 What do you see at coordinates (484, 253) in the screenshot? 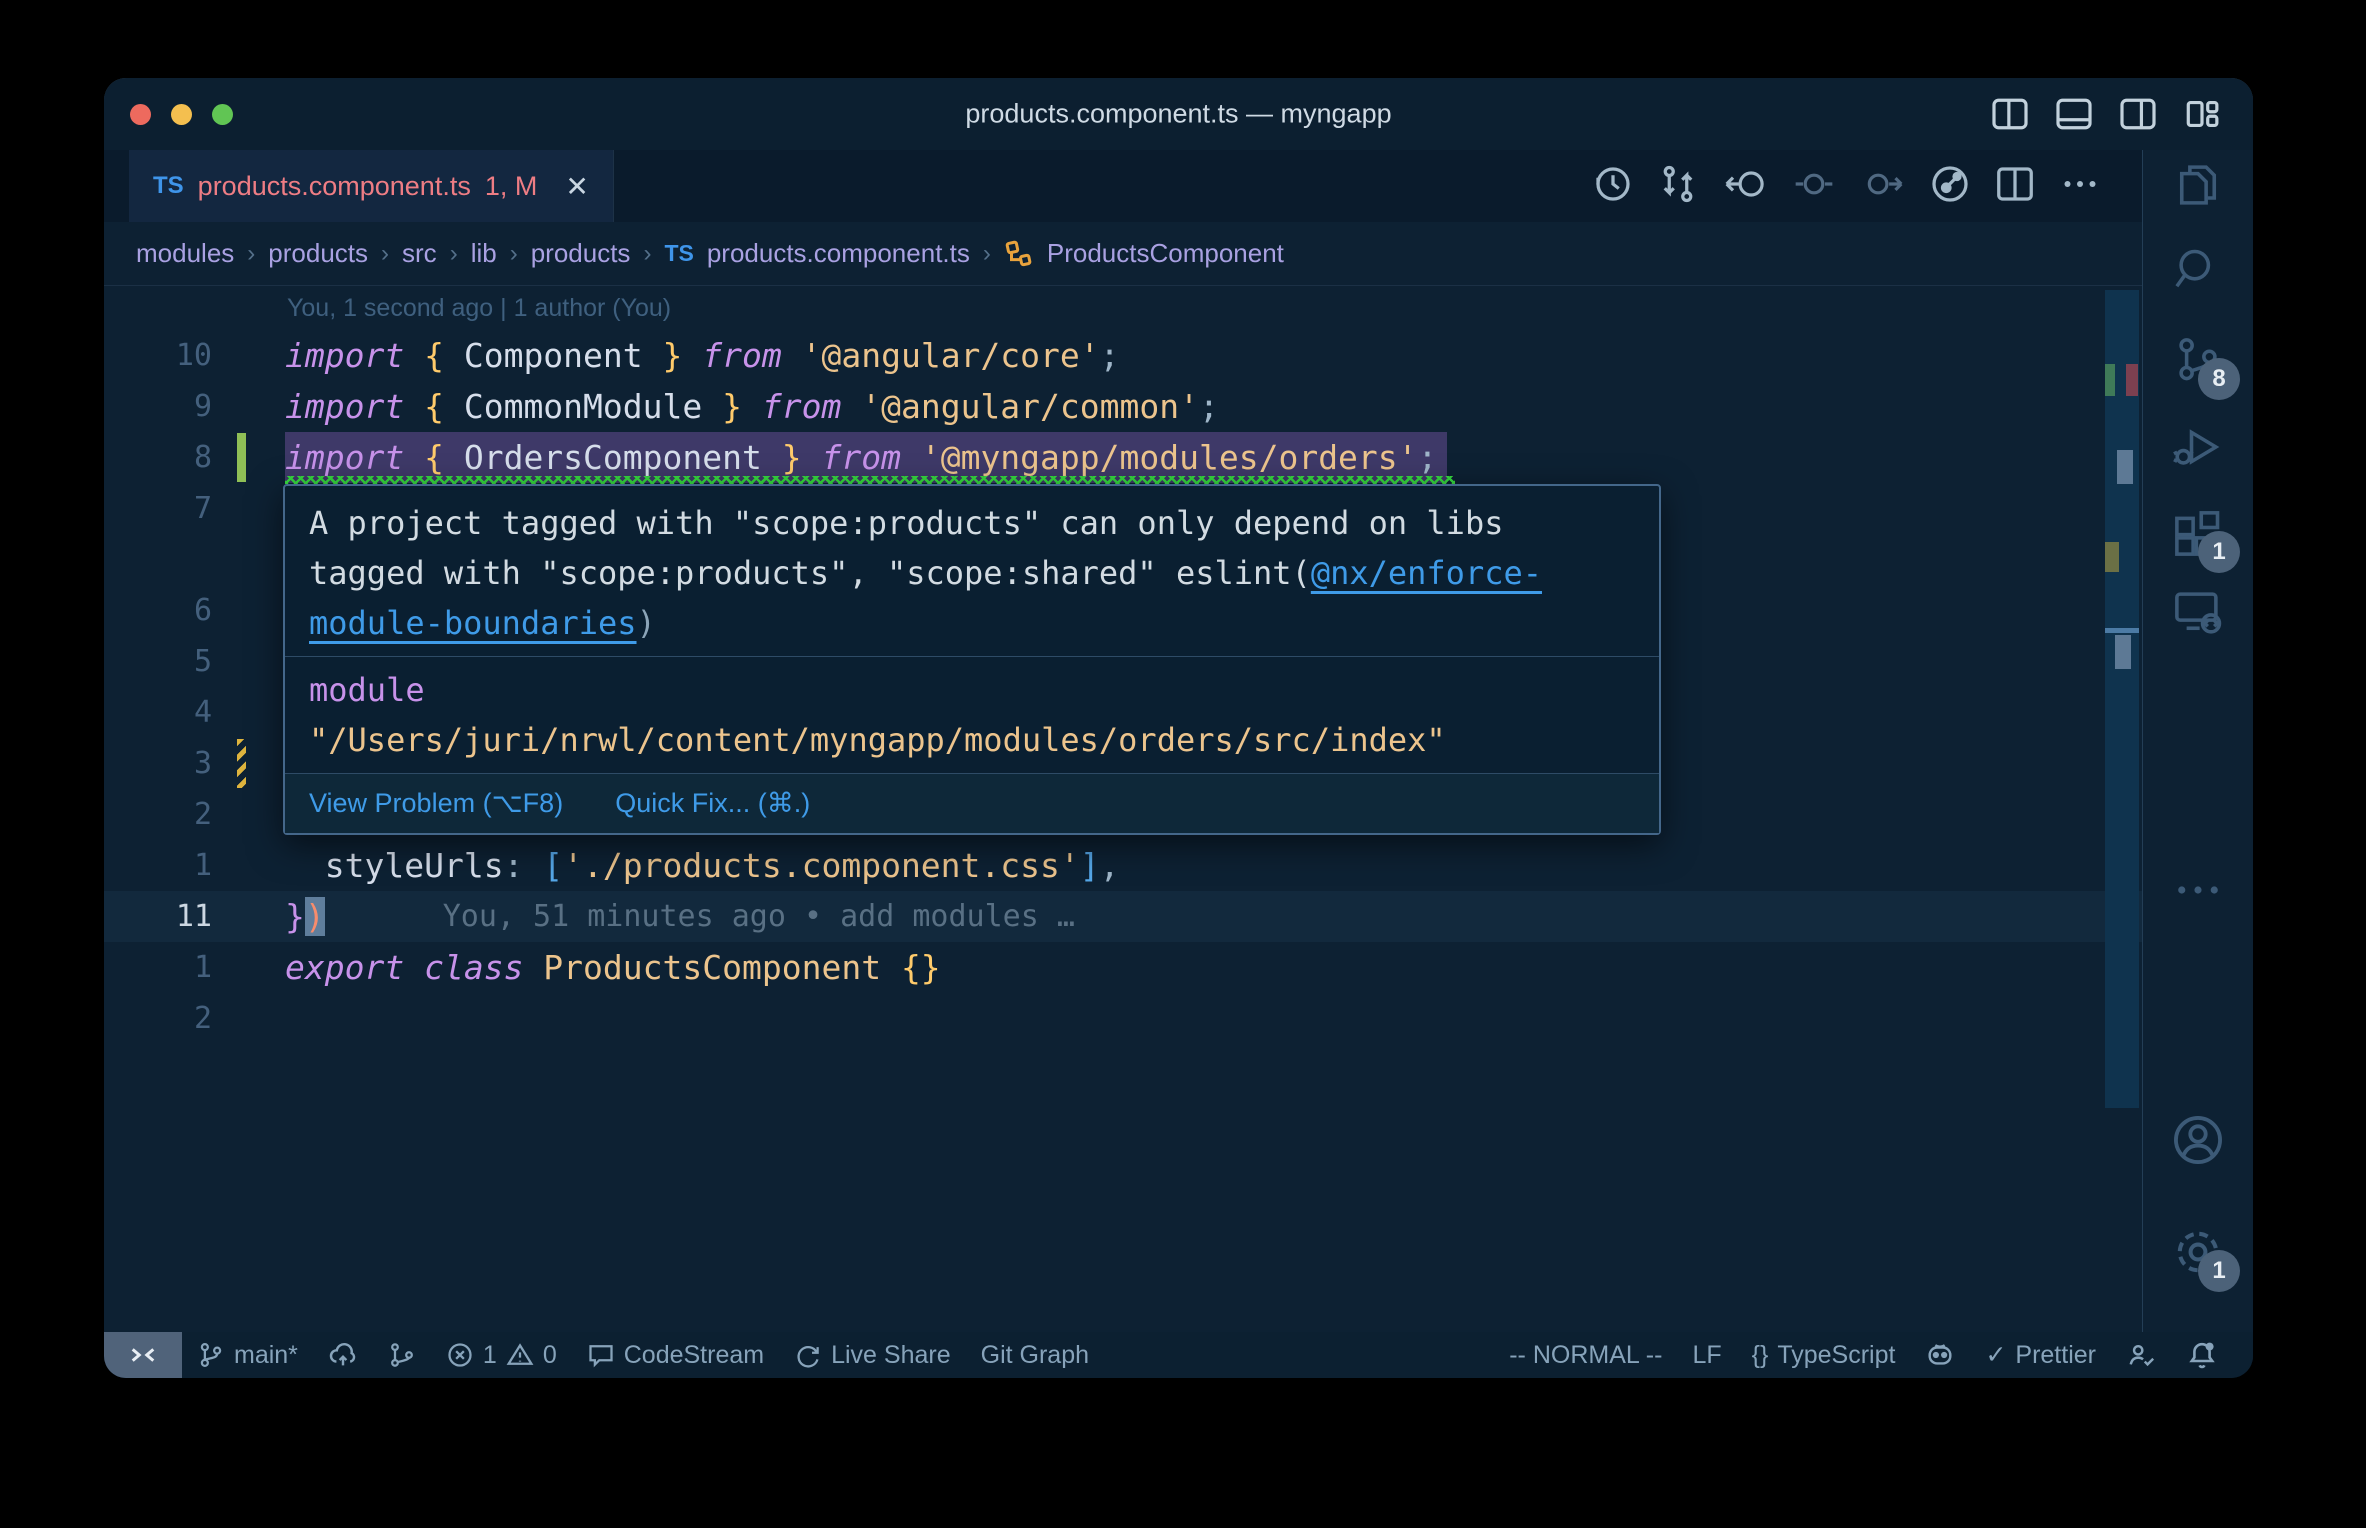
I see `breadcrumb-item: lib` at bounding box center [484, 253].